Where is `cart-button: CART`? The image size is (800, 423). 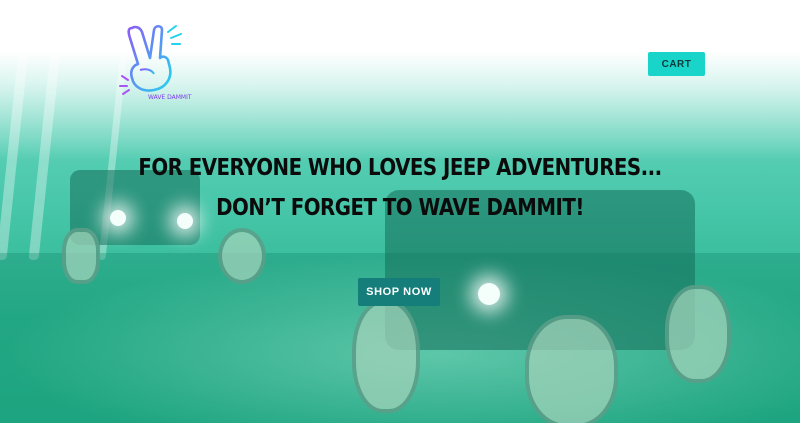 cart-button: CART is located at coordinates (676, 64).